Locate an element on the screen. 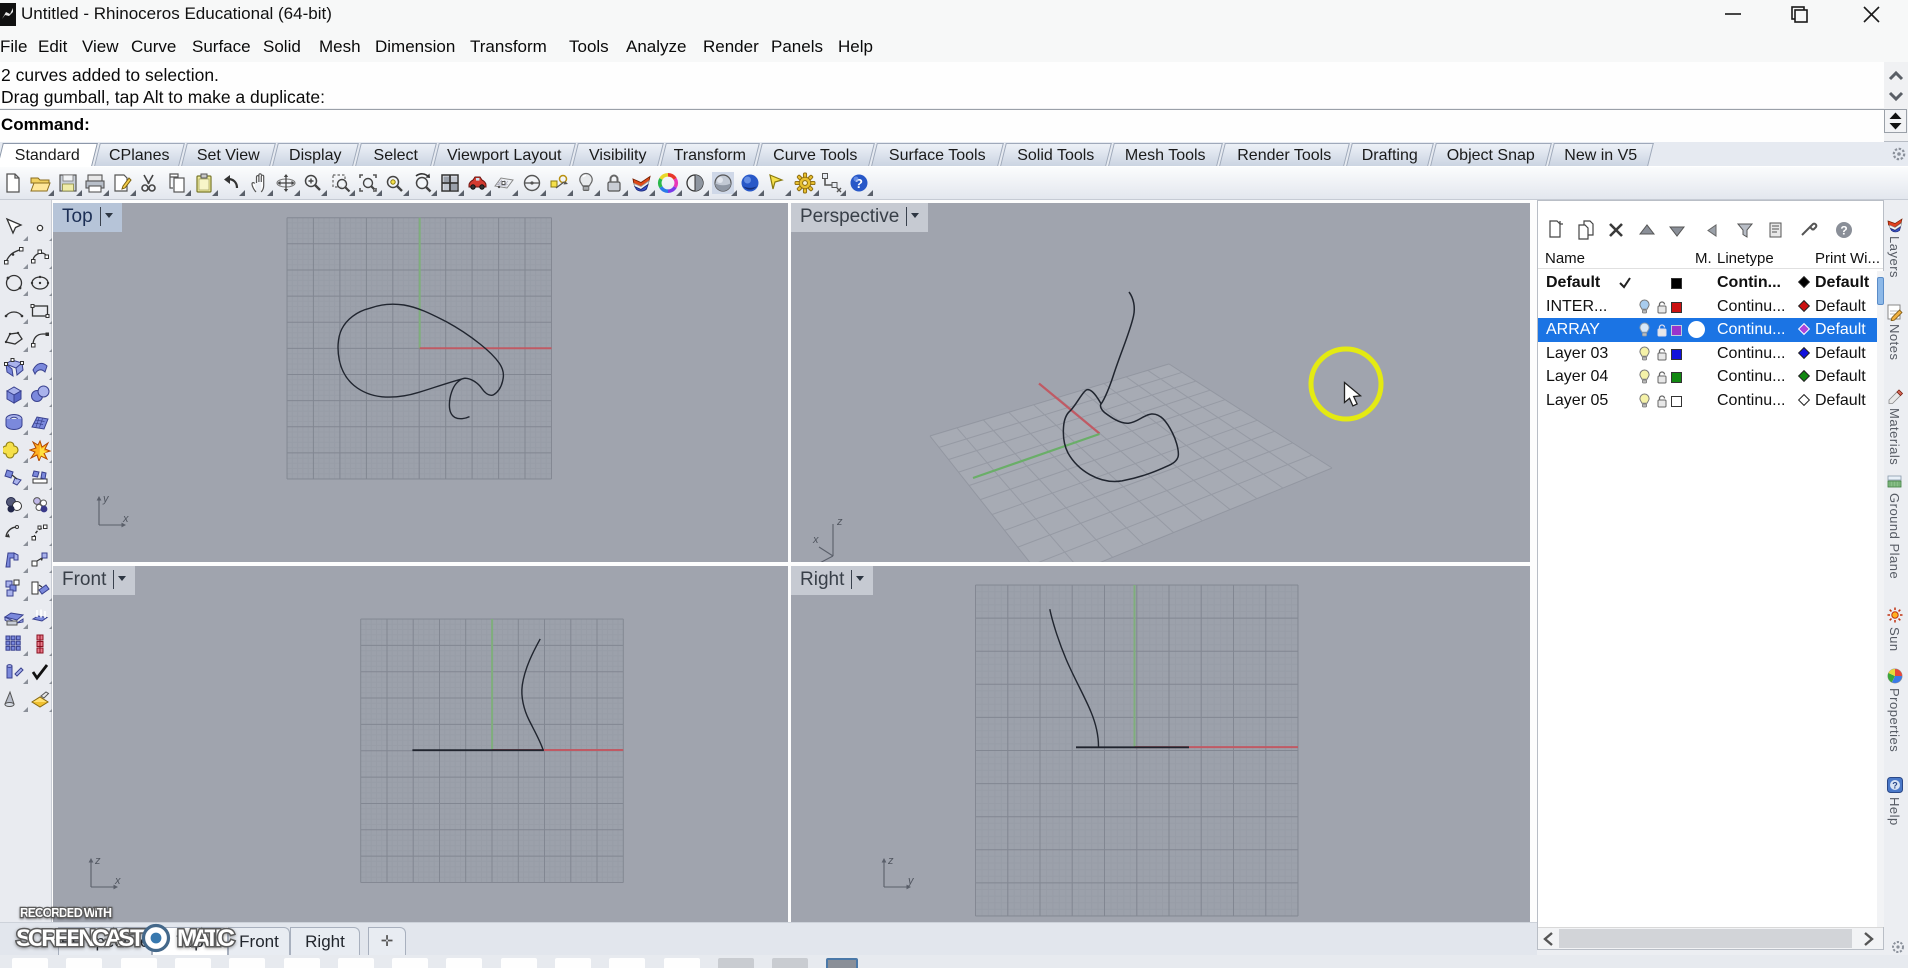  svg-text: RECORDED WITH is located at coordinates (66, 913).